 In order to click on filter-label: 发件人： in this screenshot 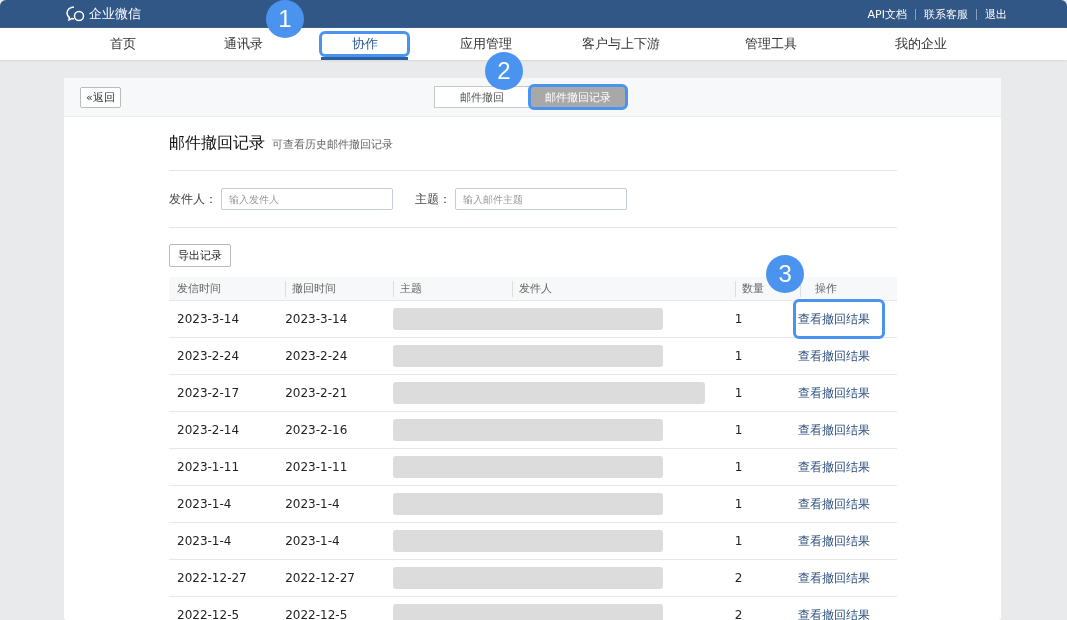, I will do `click(193, 199)`.